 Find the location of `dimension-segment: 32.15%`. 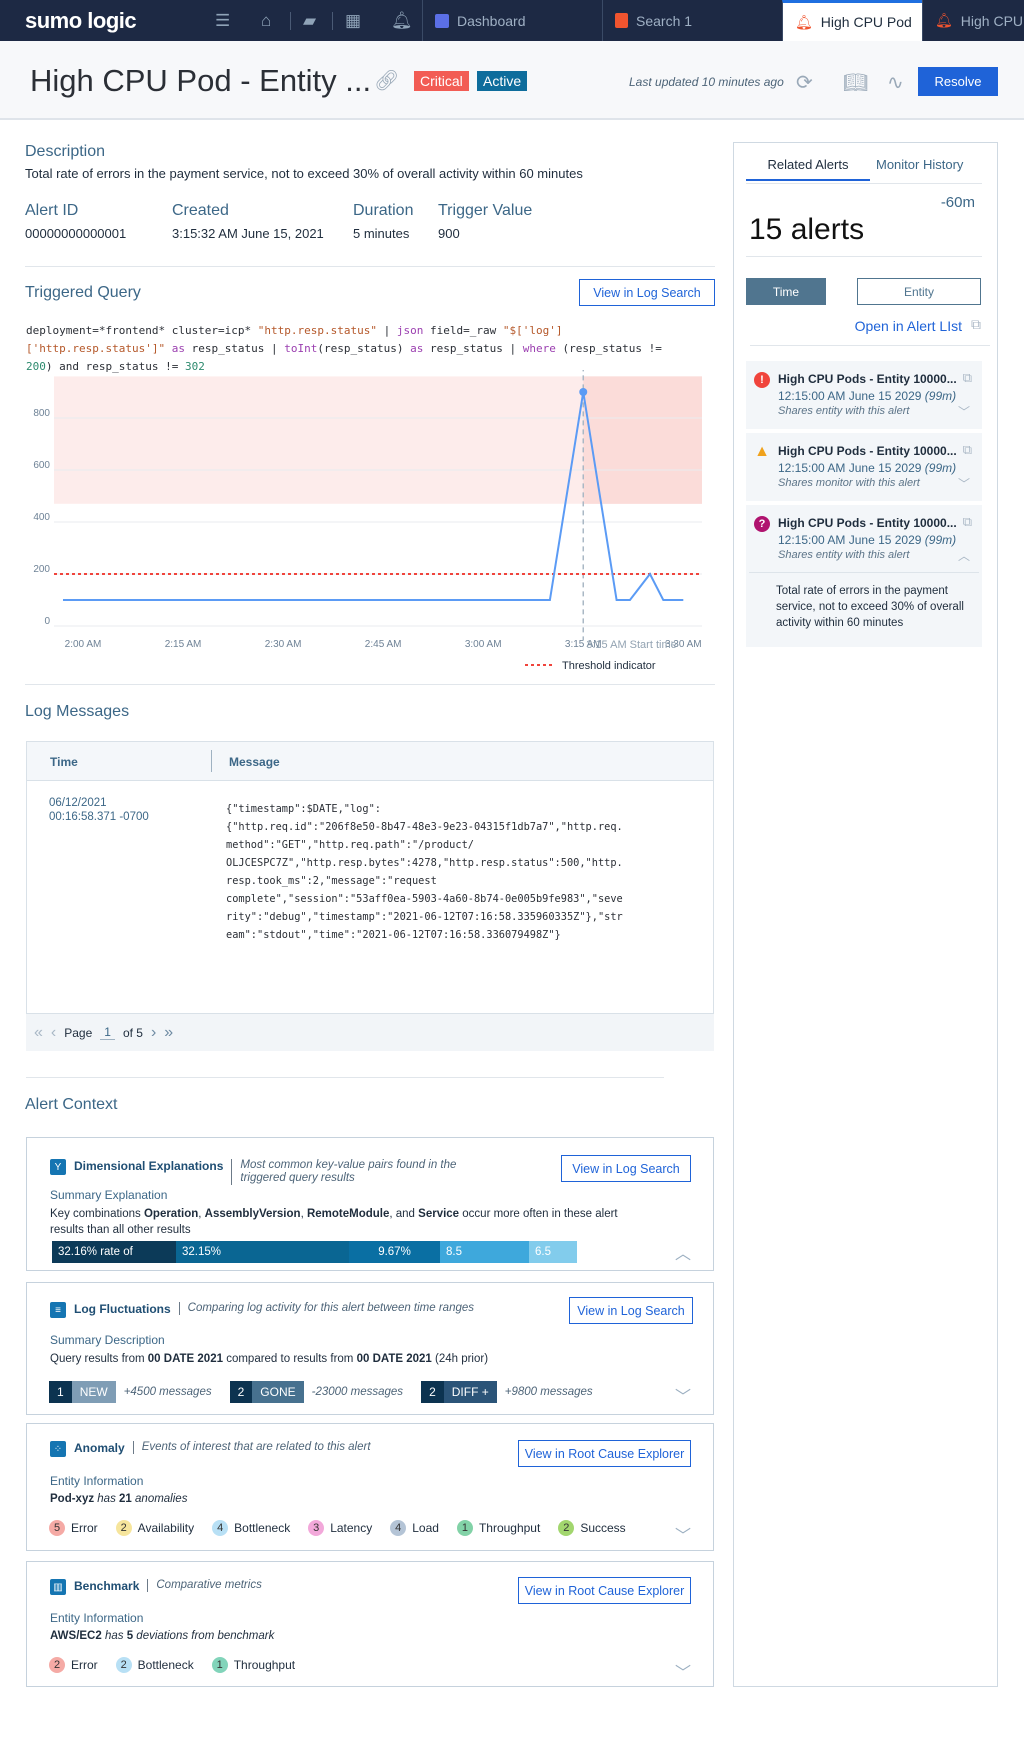

dimension-segment: 32.15% is located at coordinates (262, 1252).